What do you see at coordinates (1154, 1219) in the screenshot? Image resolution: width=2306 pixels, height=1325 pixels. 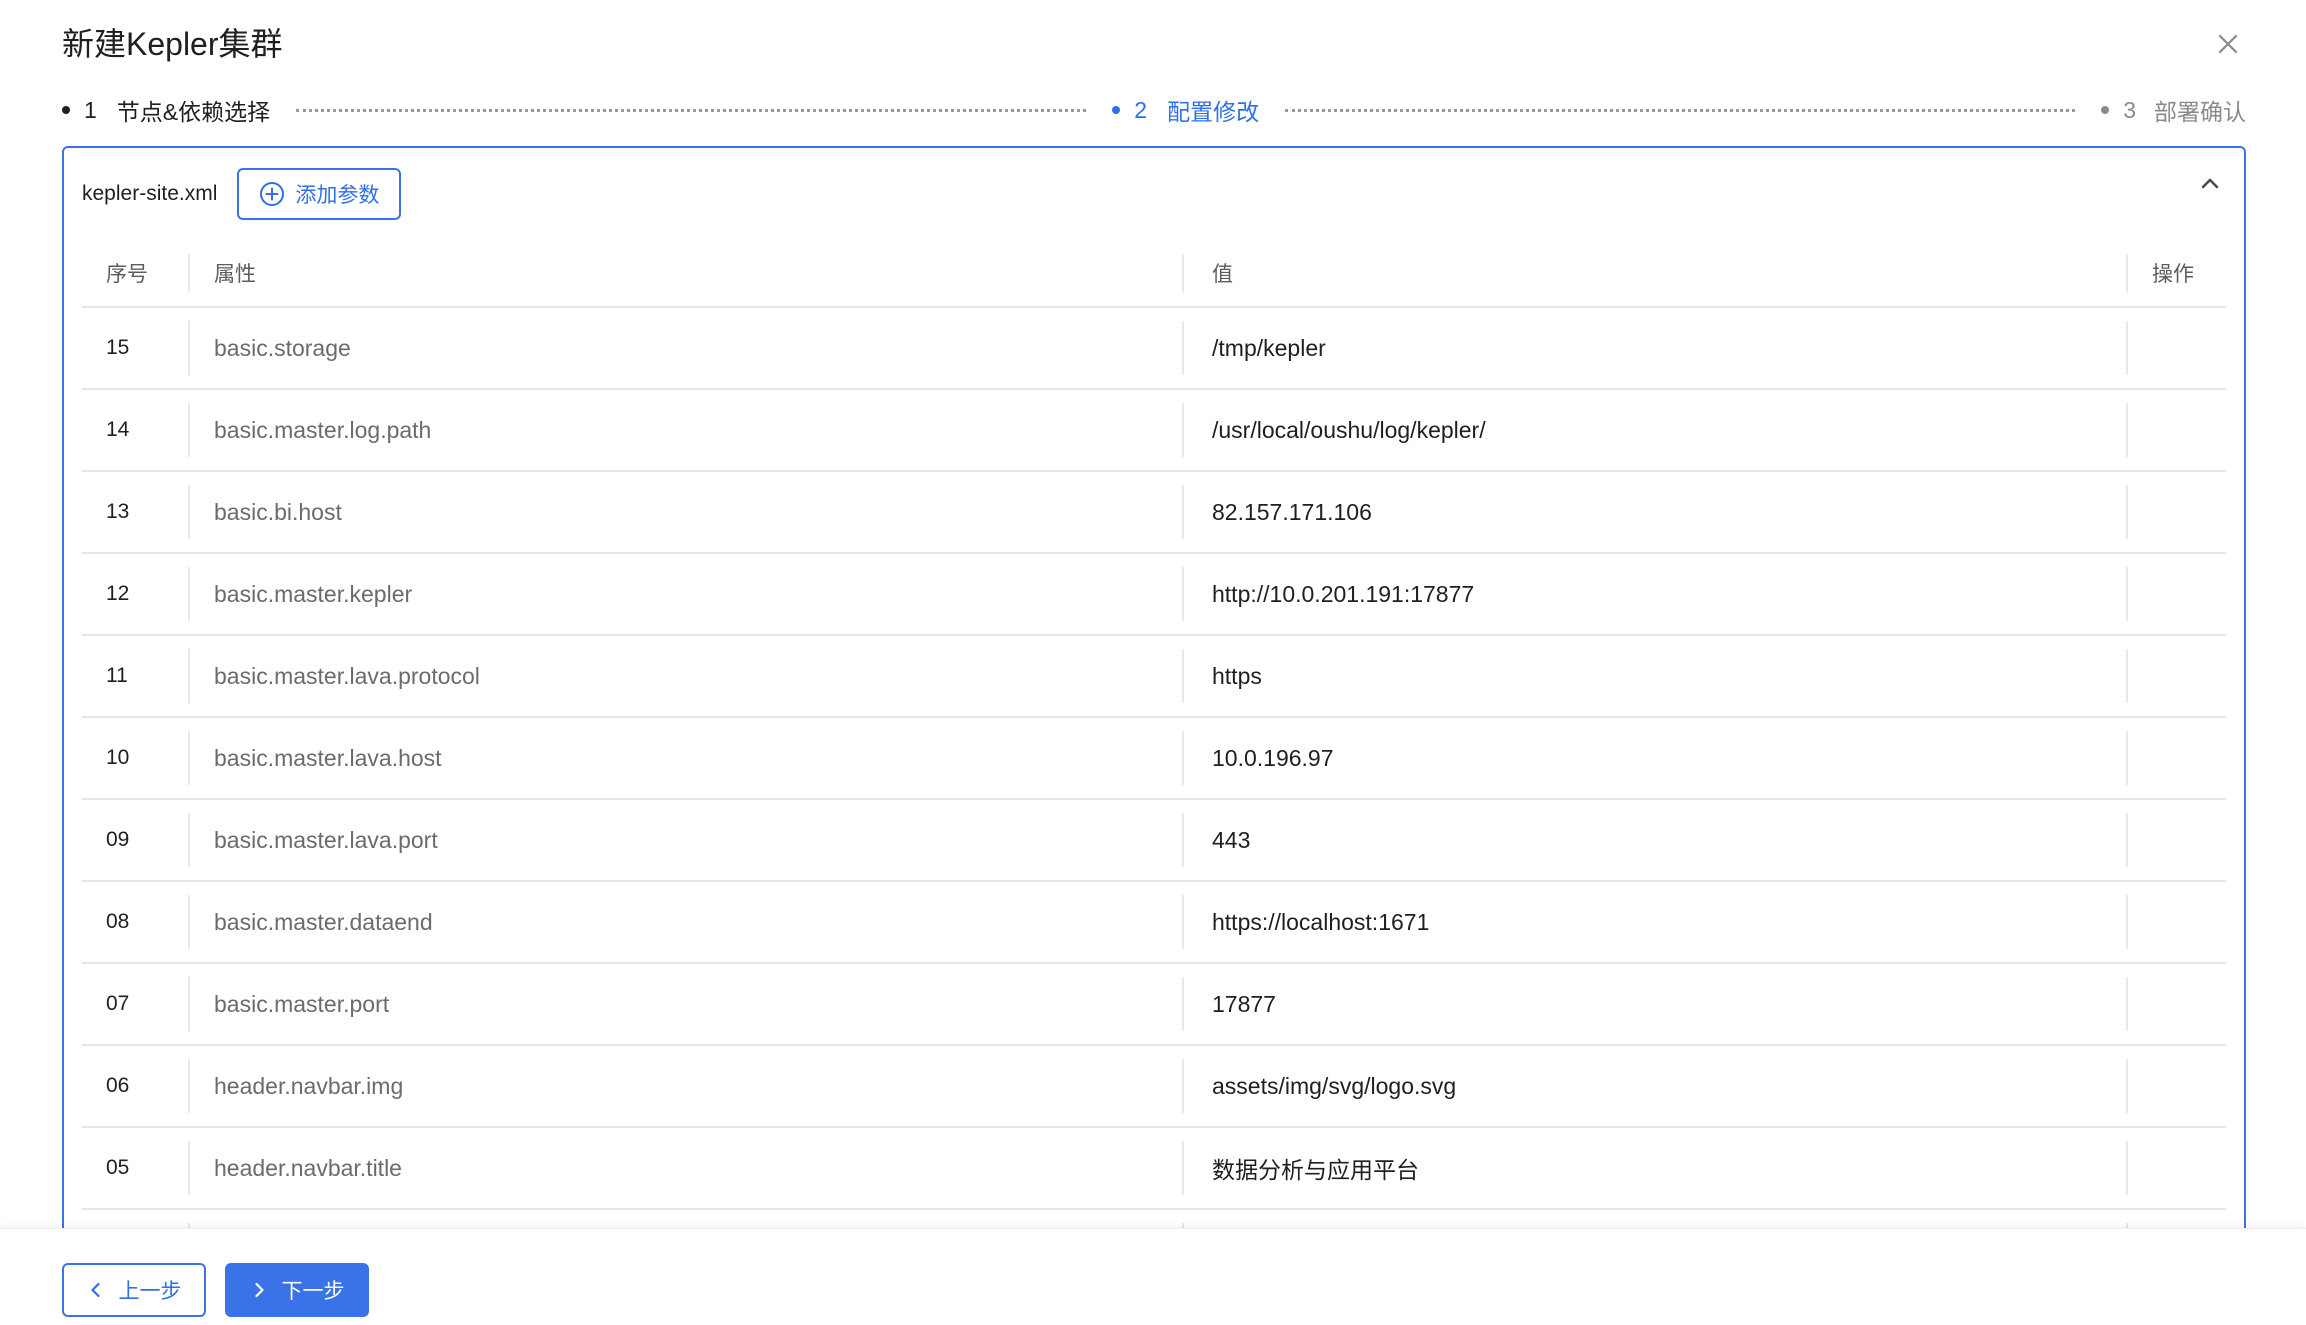 I see `table-row: 04header.browser.img/favicon.ico` at bounding box center [1154, 1219].